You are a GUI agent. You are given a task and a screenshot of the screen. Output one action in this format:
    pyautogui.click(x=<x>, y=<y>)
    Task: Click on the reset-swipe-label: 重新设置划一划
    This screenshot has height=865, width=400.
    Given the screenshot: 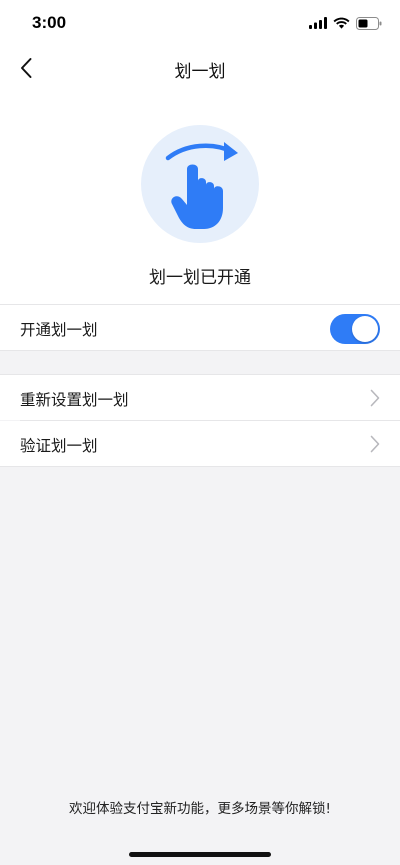 What is the action you would take?
    pyautogui.click(x=74, y=400)
    